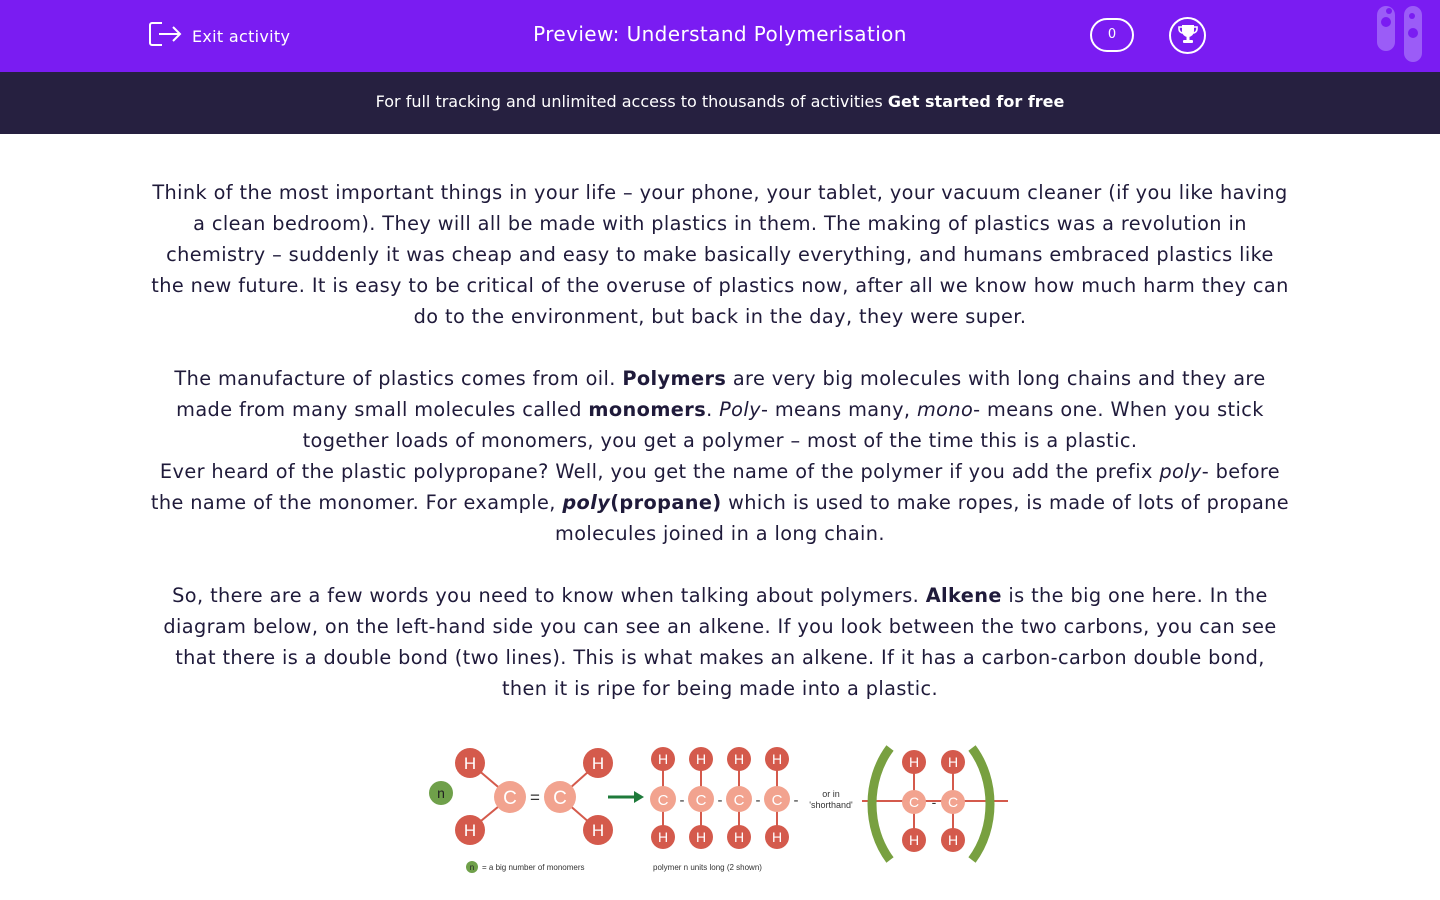  What do you see at coordinates (241, 36) in the screenshot?
I see `exit-activity-label: Exit activity` at bounding box center [241, 36].